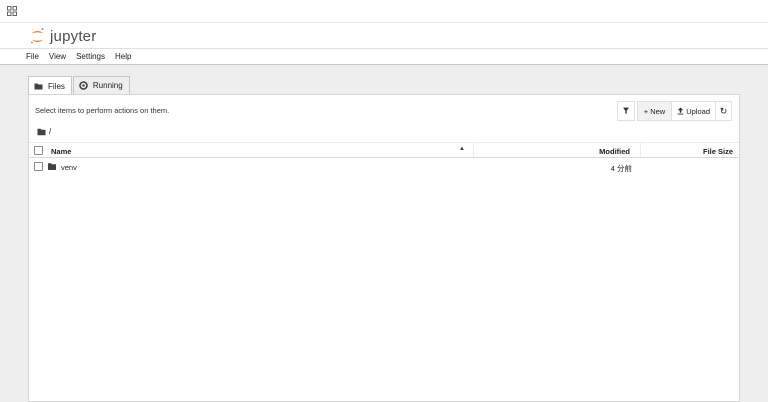 The image size is (768, 402). Describe the element at coordinates (37, 36) in the screenshot. I see `jupyter-logo-icon` at that location.